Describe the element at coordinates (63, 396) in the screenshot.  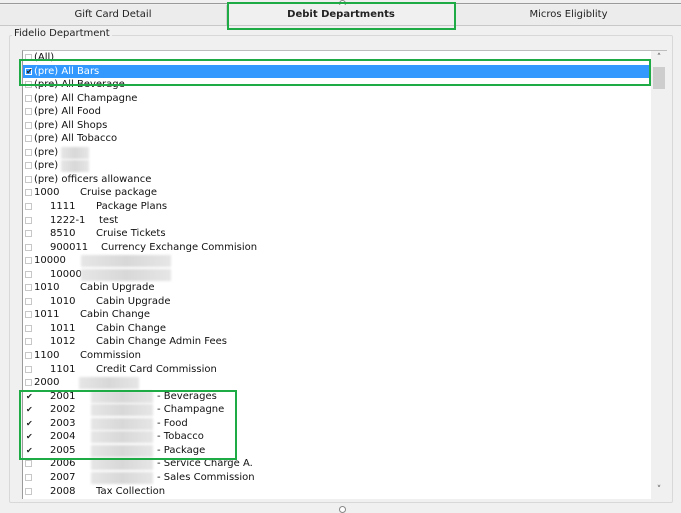
I see `item-code: 2001` at that location.